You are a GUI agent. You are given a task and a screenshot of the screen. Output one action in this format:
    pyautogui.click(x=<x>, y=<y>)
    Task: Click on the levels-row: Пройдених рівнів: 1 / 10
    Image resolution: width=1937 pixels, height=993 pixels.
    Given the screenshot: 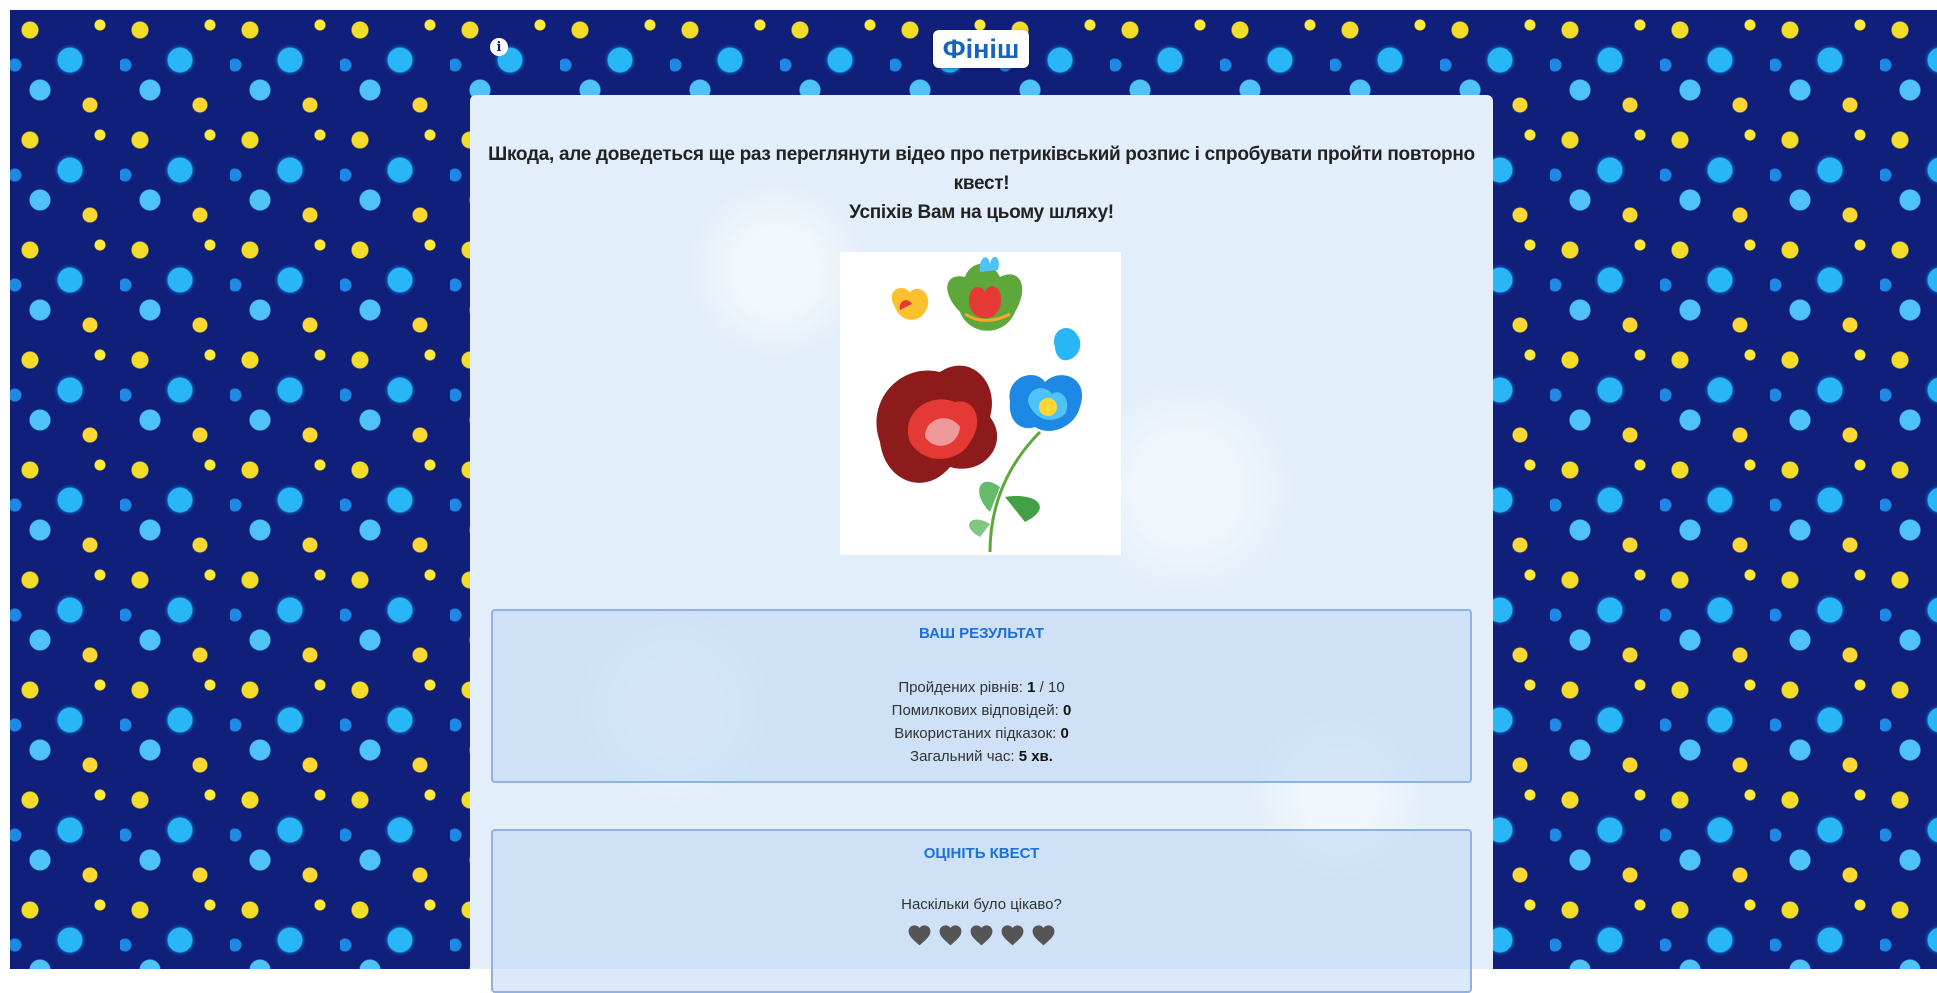 What is the action you would take?
    pyautogui.click(x=981, y=687)
    